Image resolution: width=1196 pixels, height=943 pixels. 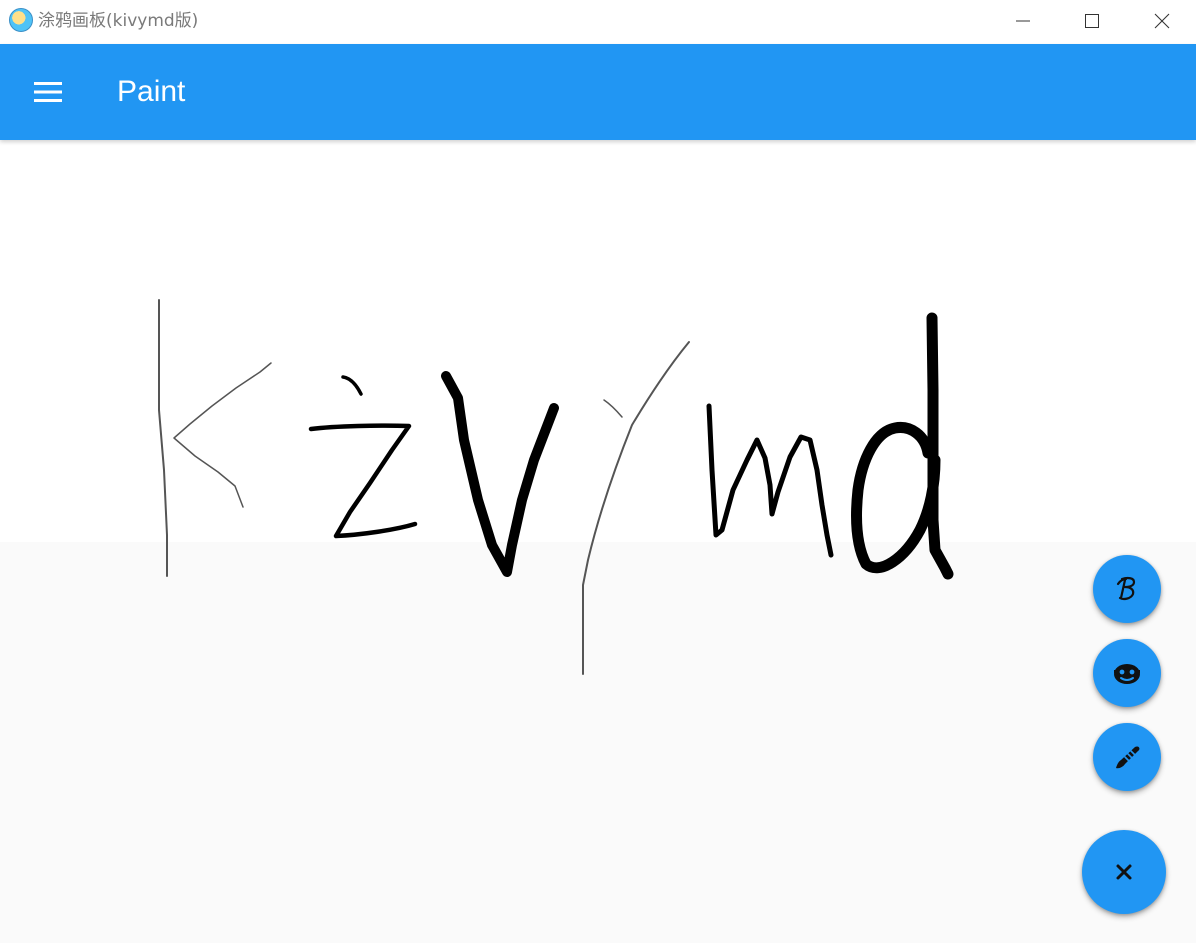 What do you see at coordinates (352, 385) in the screenshot?
I see `stroke-z-dot` at bounding box center [352, 385].